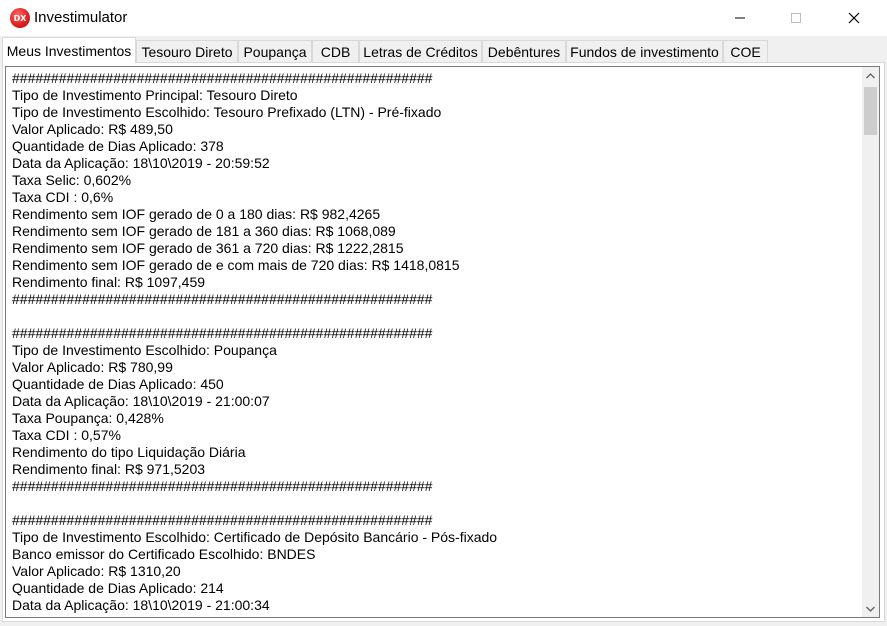 This screenshot has width=887, height=626. I want to click on title-bar: DX Investimulator, so click(443, 18).